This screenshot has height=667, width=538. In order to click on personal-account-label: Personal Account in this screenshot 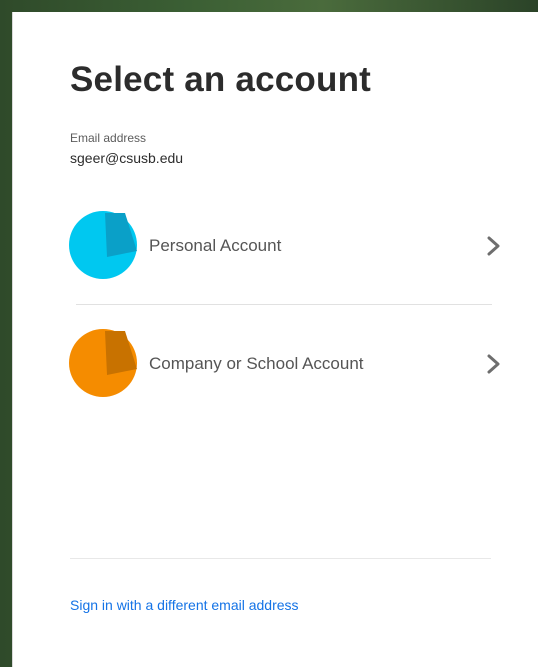, I will do `click(215, 245)`.